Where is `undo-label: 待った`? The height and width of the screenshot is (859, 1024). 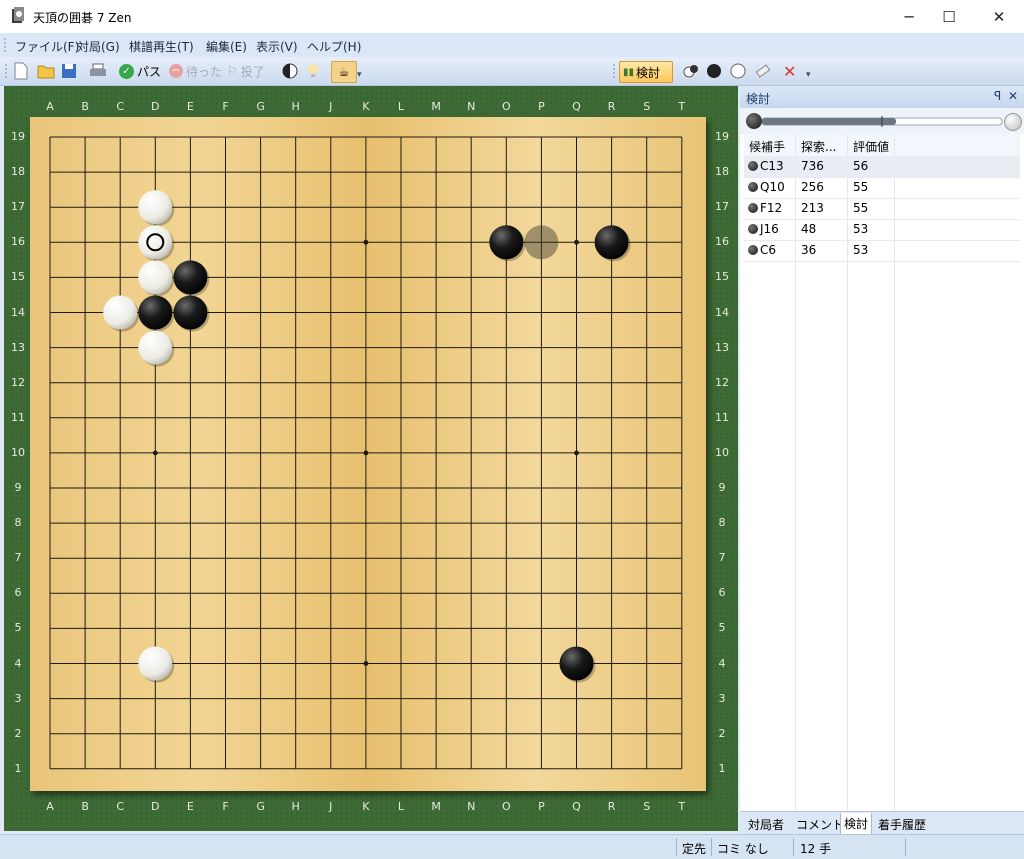 undo-label: 待った is located at coordinates (204, 71).